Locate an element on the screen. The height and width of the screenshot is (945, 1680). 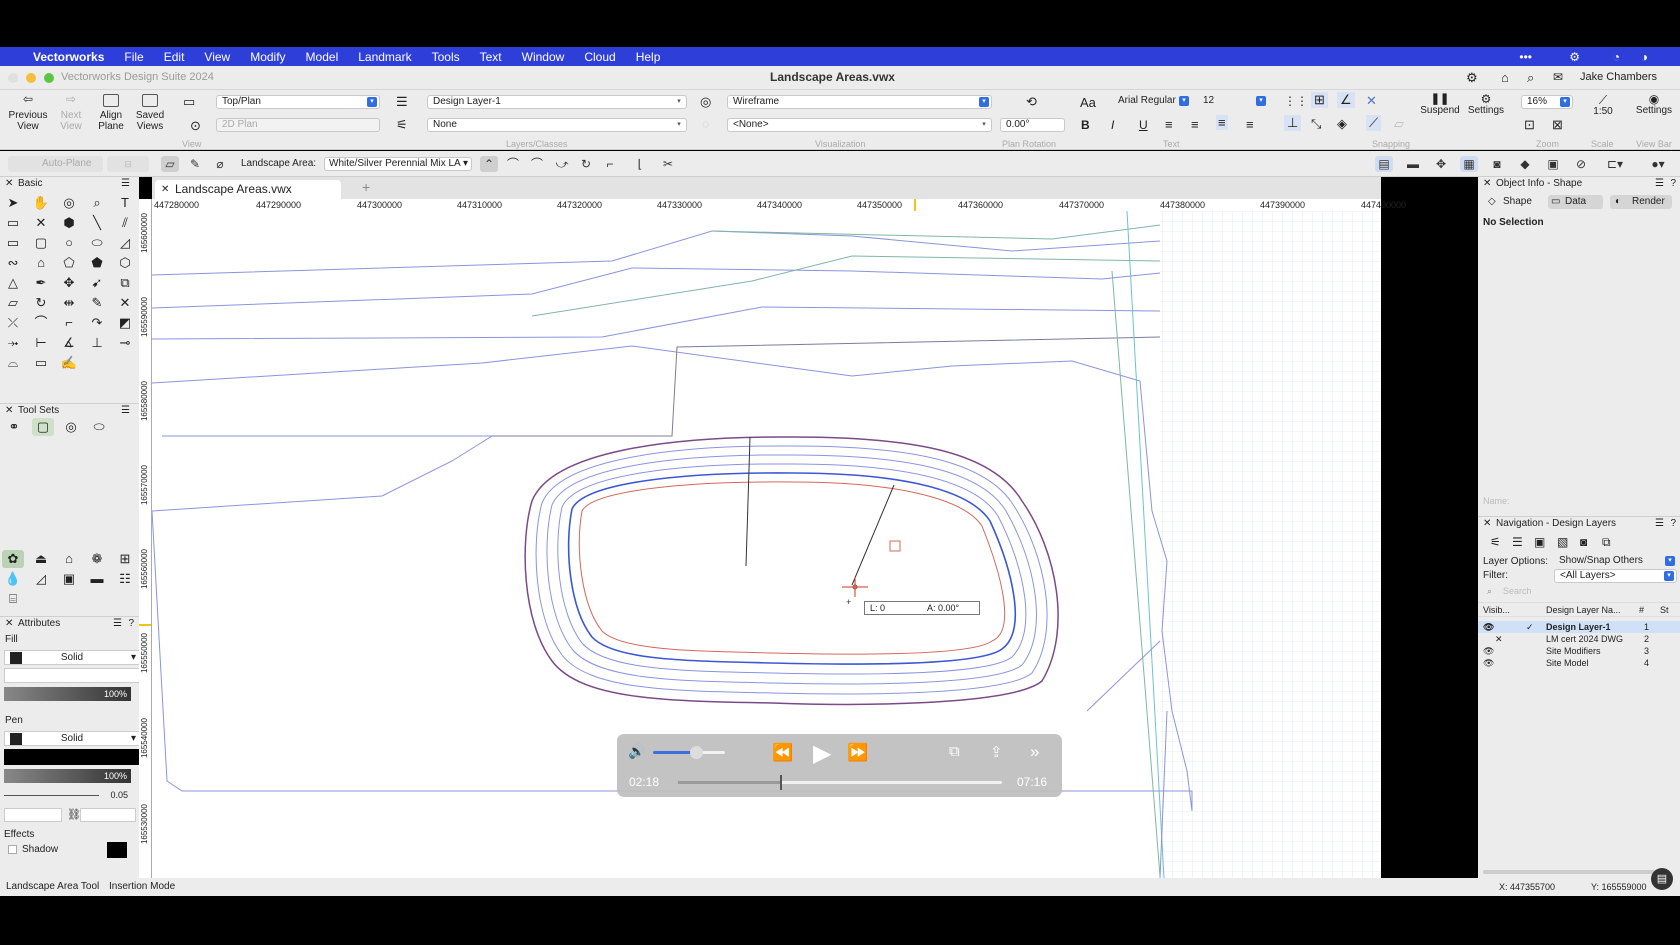
saved-views-icon: ◙ is located at coordinates (1583, 542).